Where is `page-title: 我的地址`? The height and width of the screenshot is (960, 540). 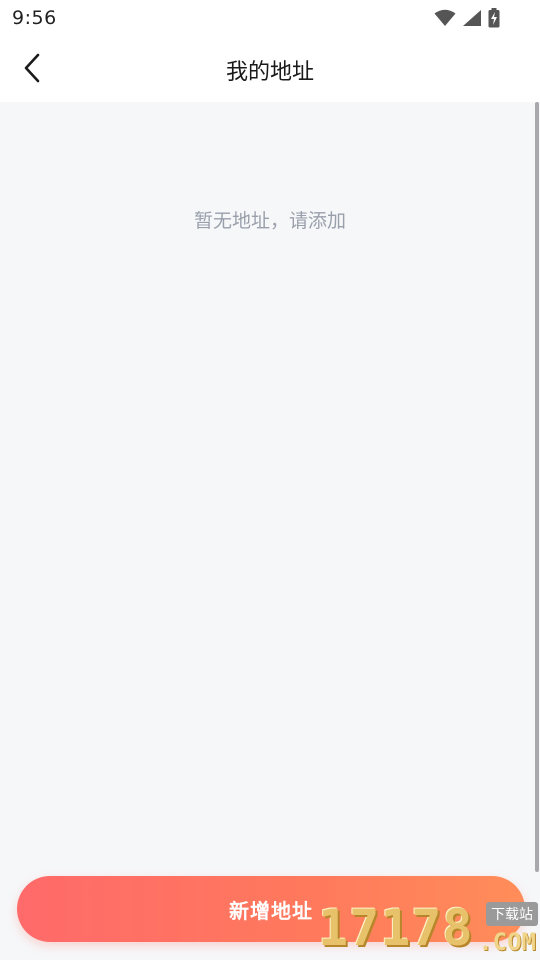
page-title: 我的地址 is located at coordinates (269, 72).